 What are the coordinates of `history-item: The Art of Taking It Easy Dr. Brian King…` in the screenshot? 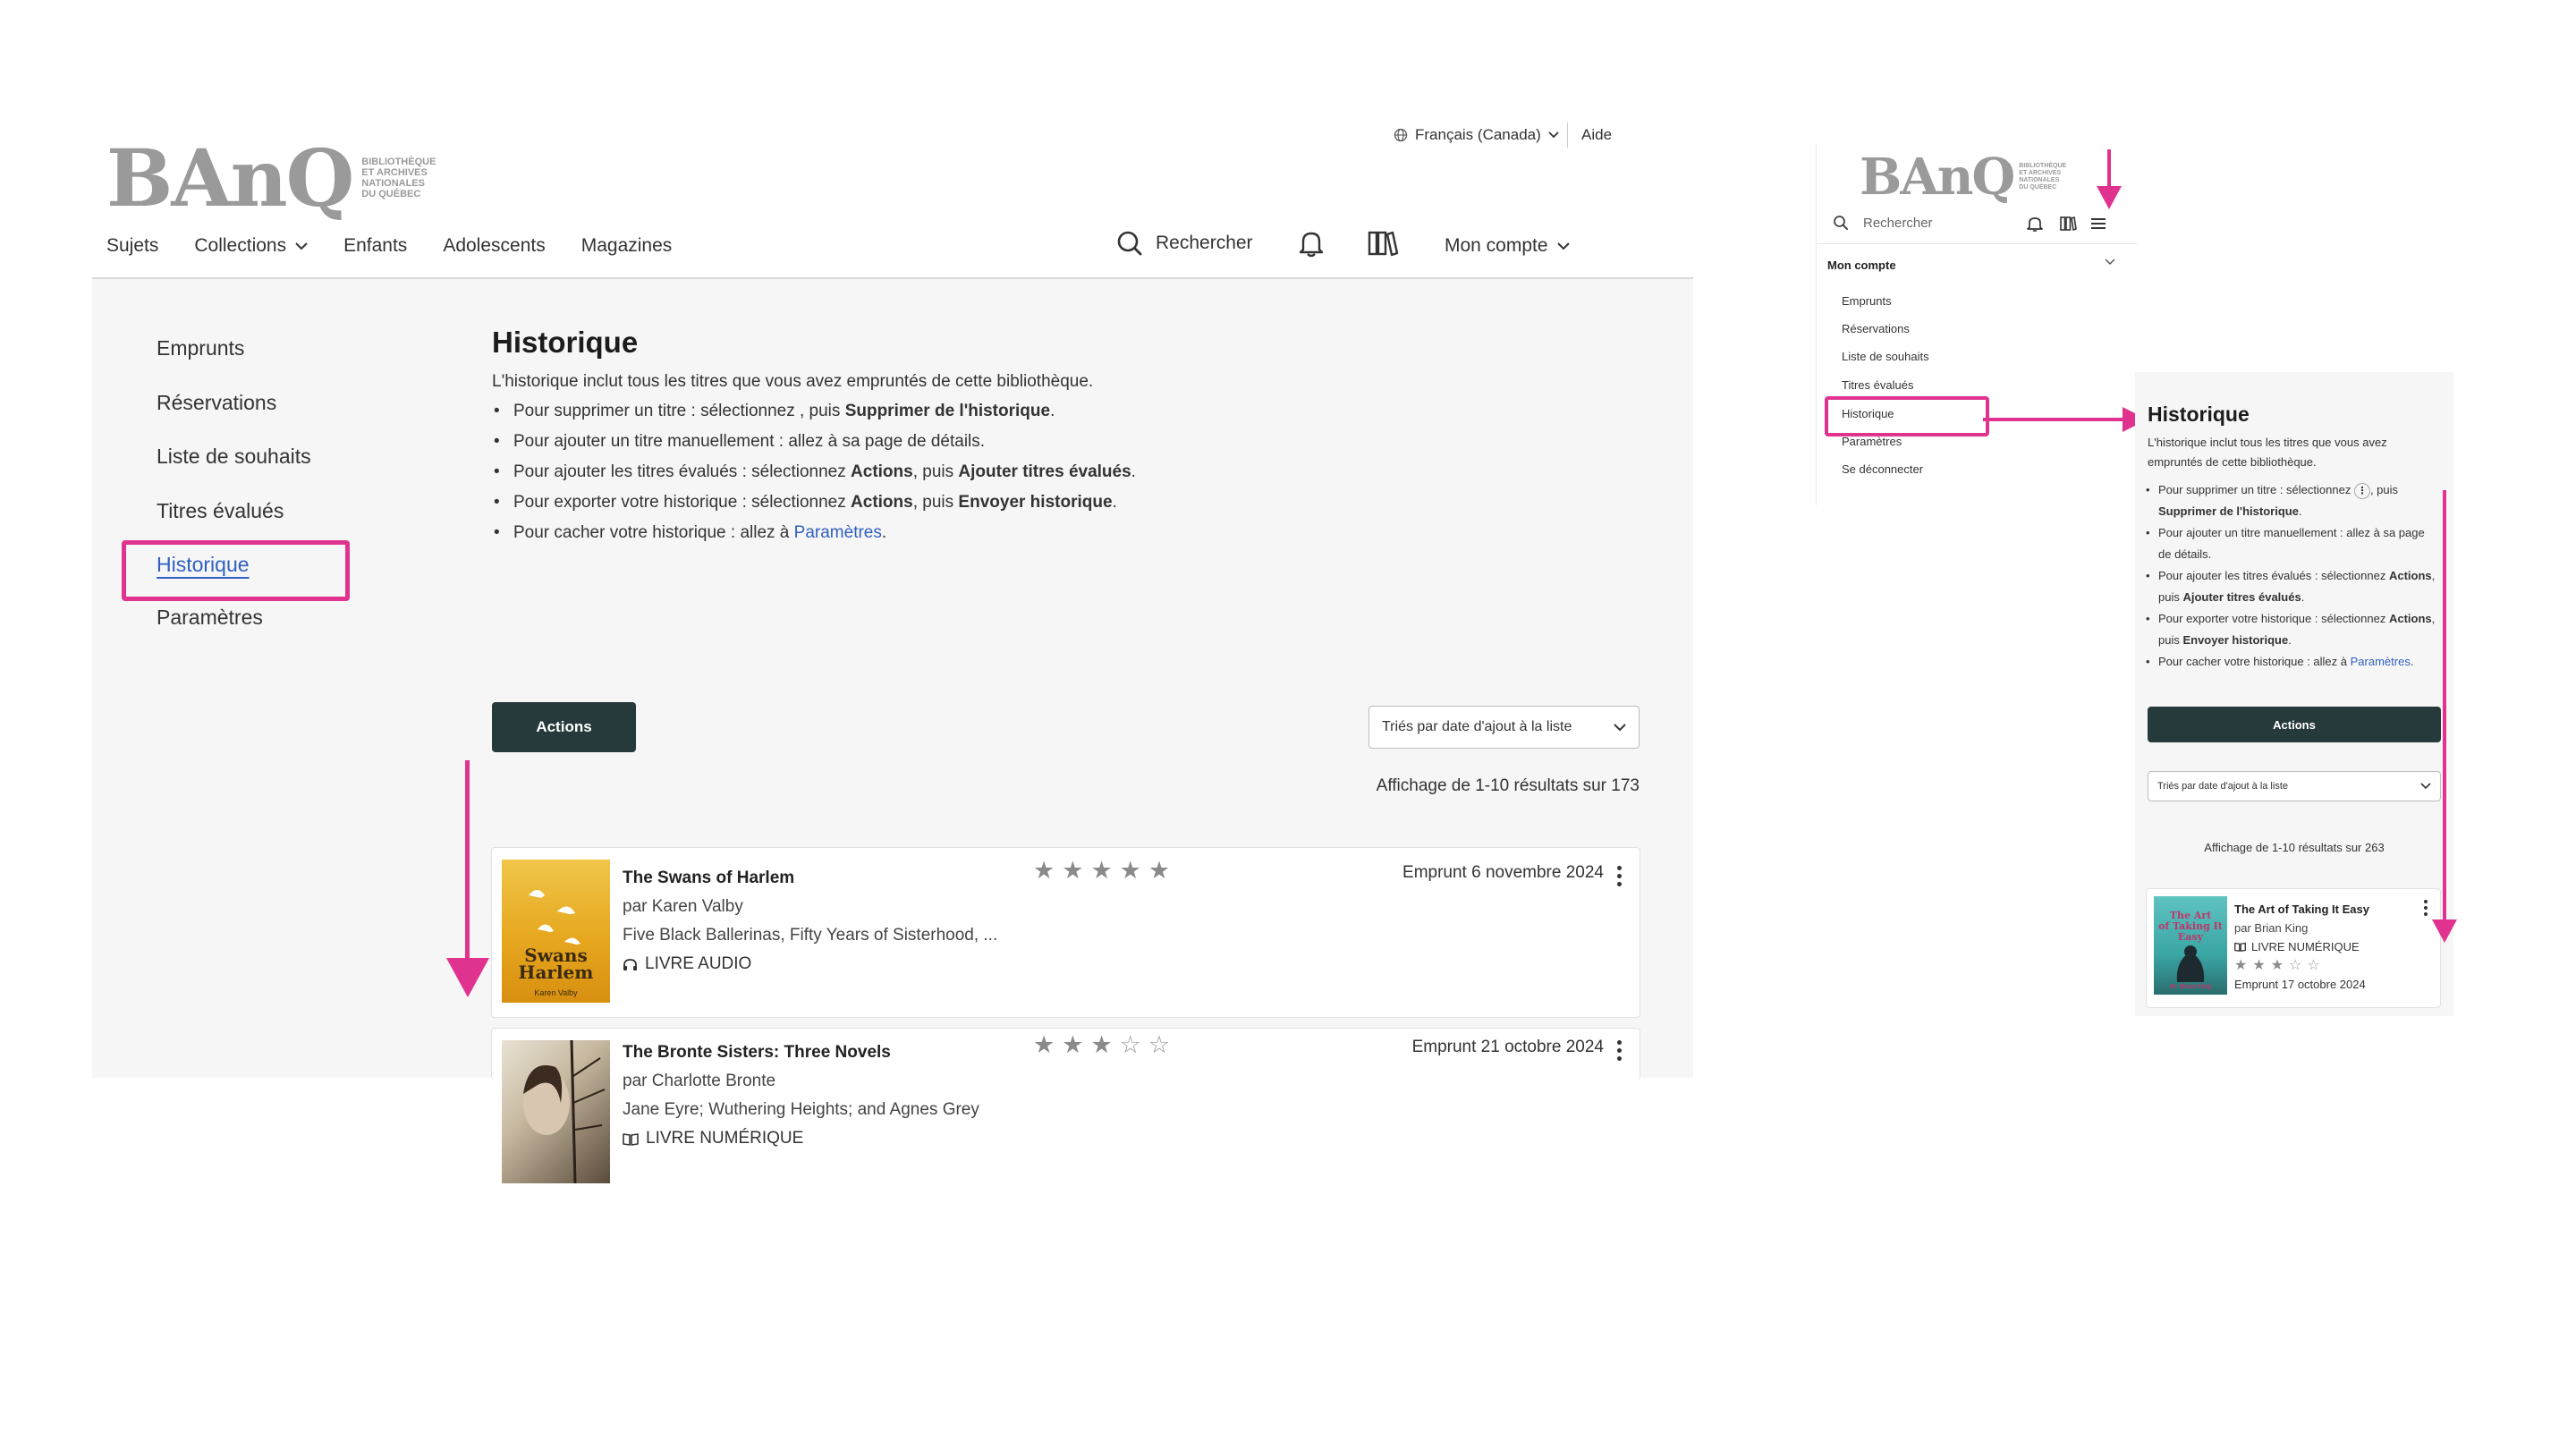 It's located at (2293, 948).